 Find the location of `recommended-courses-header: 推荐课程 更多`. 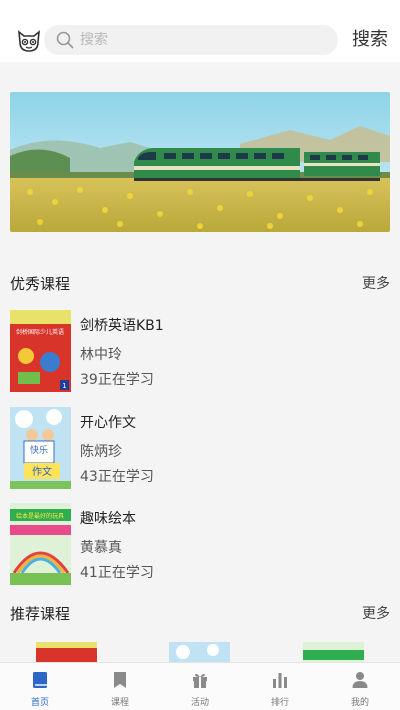

recommended-courses-header: 推荐课程 更多 is located at coordinates (200, 614).